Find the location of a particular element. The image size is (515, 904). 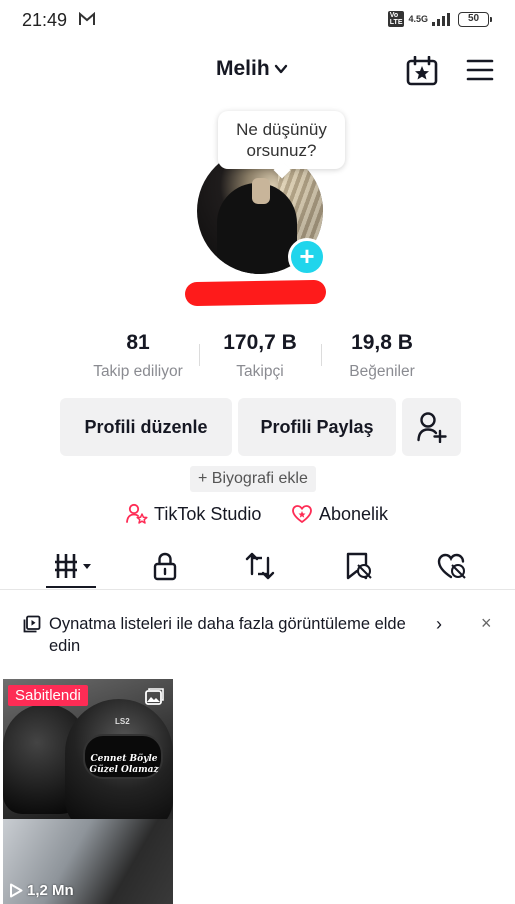

edit-profile-button: Profili düzenle is located at coordinates (146, 427).